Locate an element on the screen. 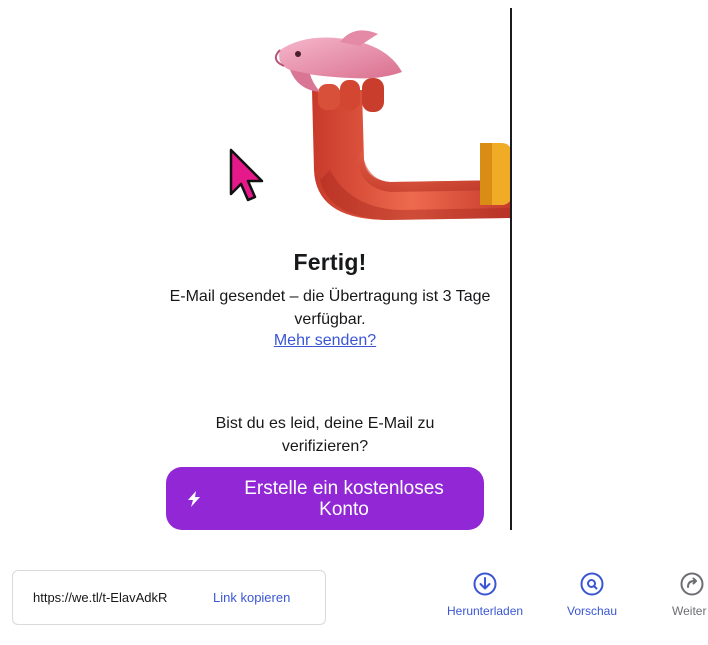  download-button: Herunterladen is located at coordinates (485, 595).